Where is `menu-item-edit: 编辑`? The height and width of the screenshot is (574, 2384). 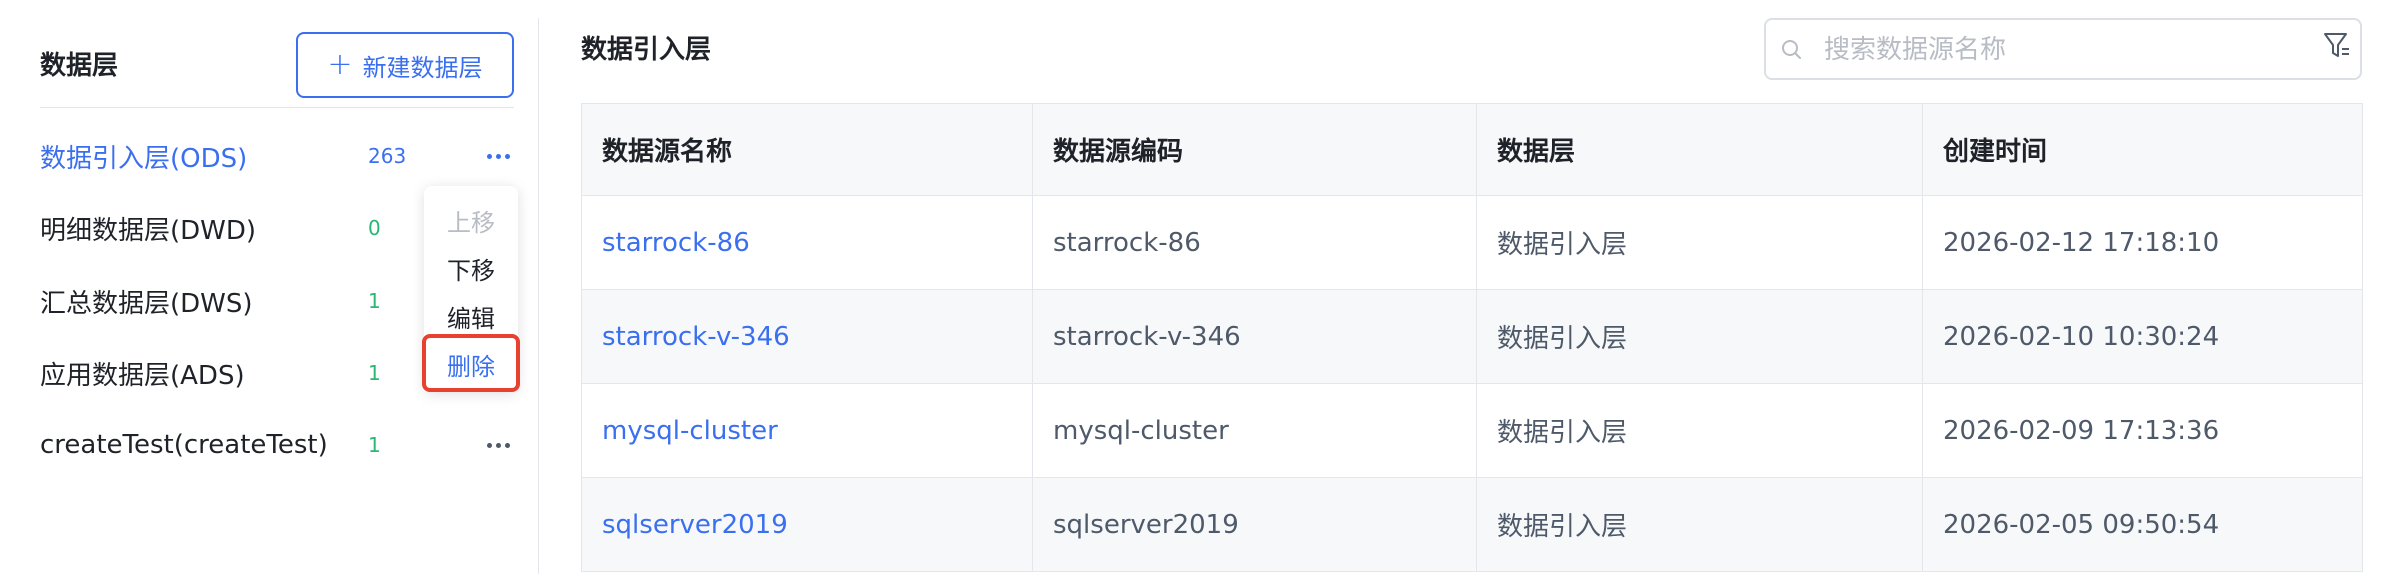
menu-item-edit: 编辑 is located at coordinates (471, 316).